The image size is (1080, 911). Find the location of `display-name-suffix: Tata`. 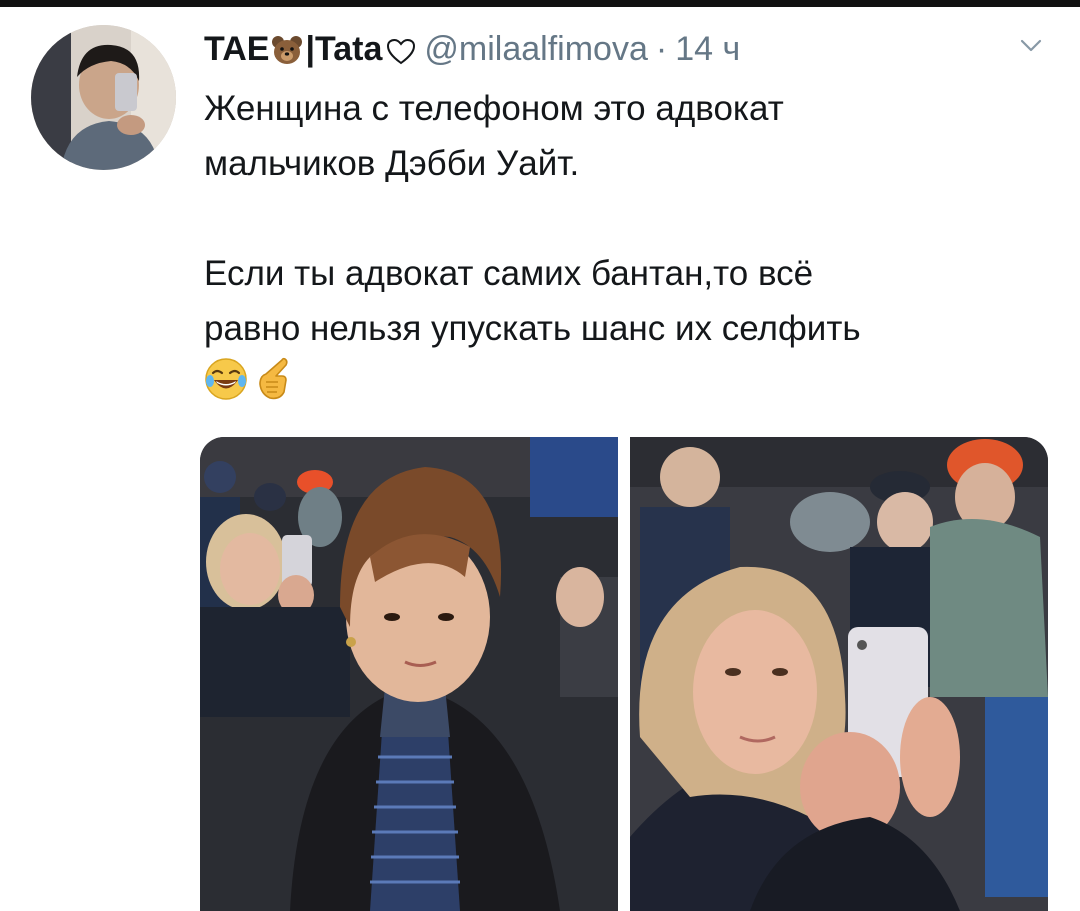

display-name-suffix: Tata is located at coordinates (348, 49).